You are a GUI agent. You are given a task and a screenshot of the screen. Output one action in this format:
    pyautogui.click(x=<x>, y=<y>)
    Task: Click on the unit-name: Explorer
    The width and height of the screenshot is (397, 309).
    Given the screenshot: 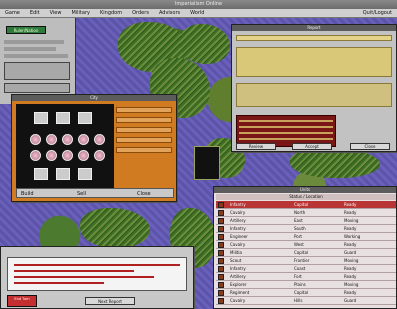 What is the action you would take?
    pyautogui.click(x=238, y=284)
    